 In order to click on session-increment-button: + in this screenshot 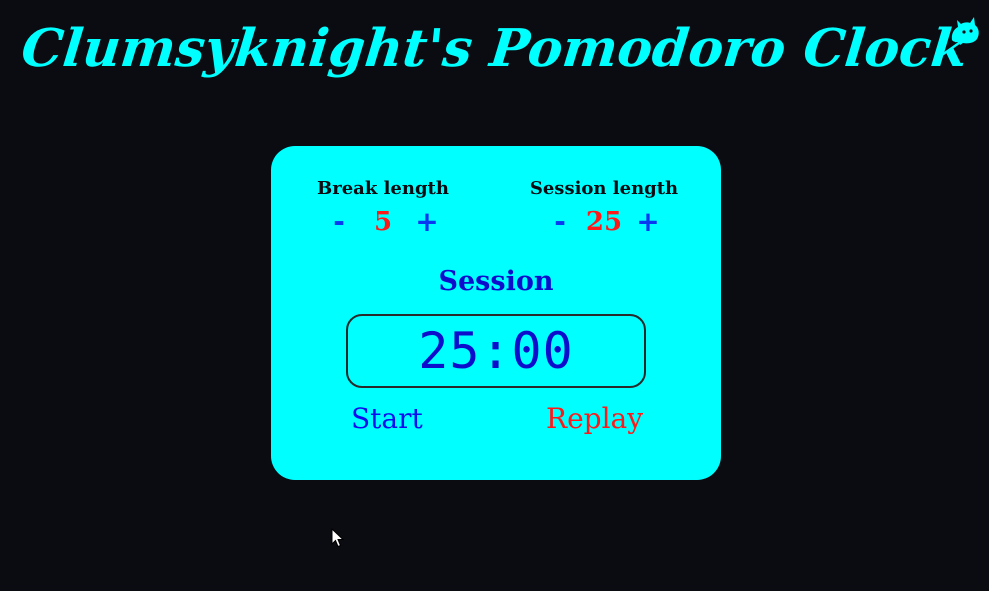, I will do `click(648, 222)`.